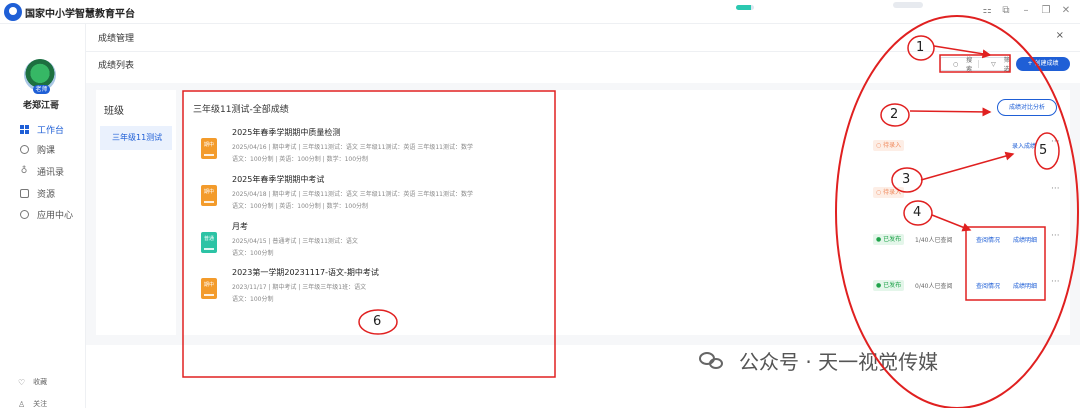  Describe the element at coordinates (51, 172) in the screenshot. I see `sidebar-item-label: 通讯录` at that location.